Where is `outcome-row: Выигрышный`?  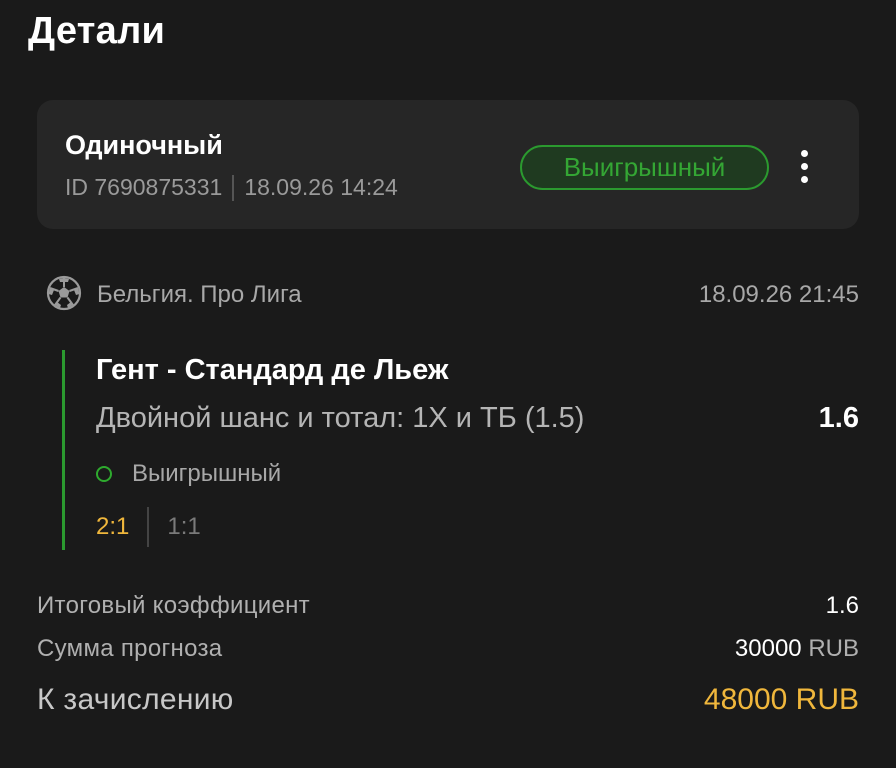
outcome-row: Выигрышный is located at coordinates (188, 474).